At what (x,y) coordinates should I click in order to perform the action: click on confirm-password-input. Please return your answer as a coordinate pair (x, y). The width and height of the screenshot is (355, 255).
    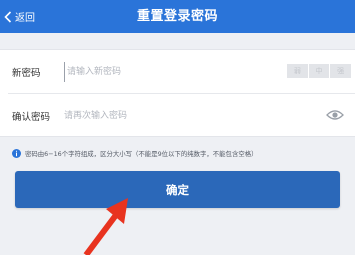
    Looking at the image, I should click on (169, 115).